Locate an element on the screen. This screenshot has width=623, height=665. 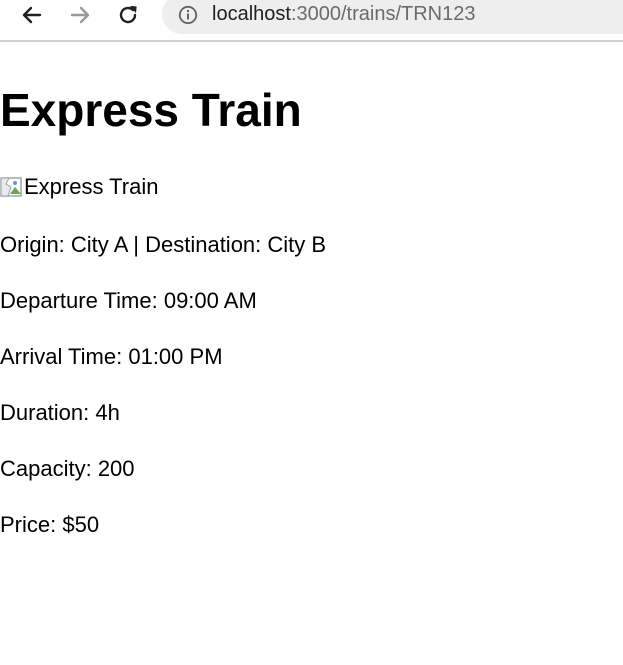
back-button is located at coordinates (32, 15).